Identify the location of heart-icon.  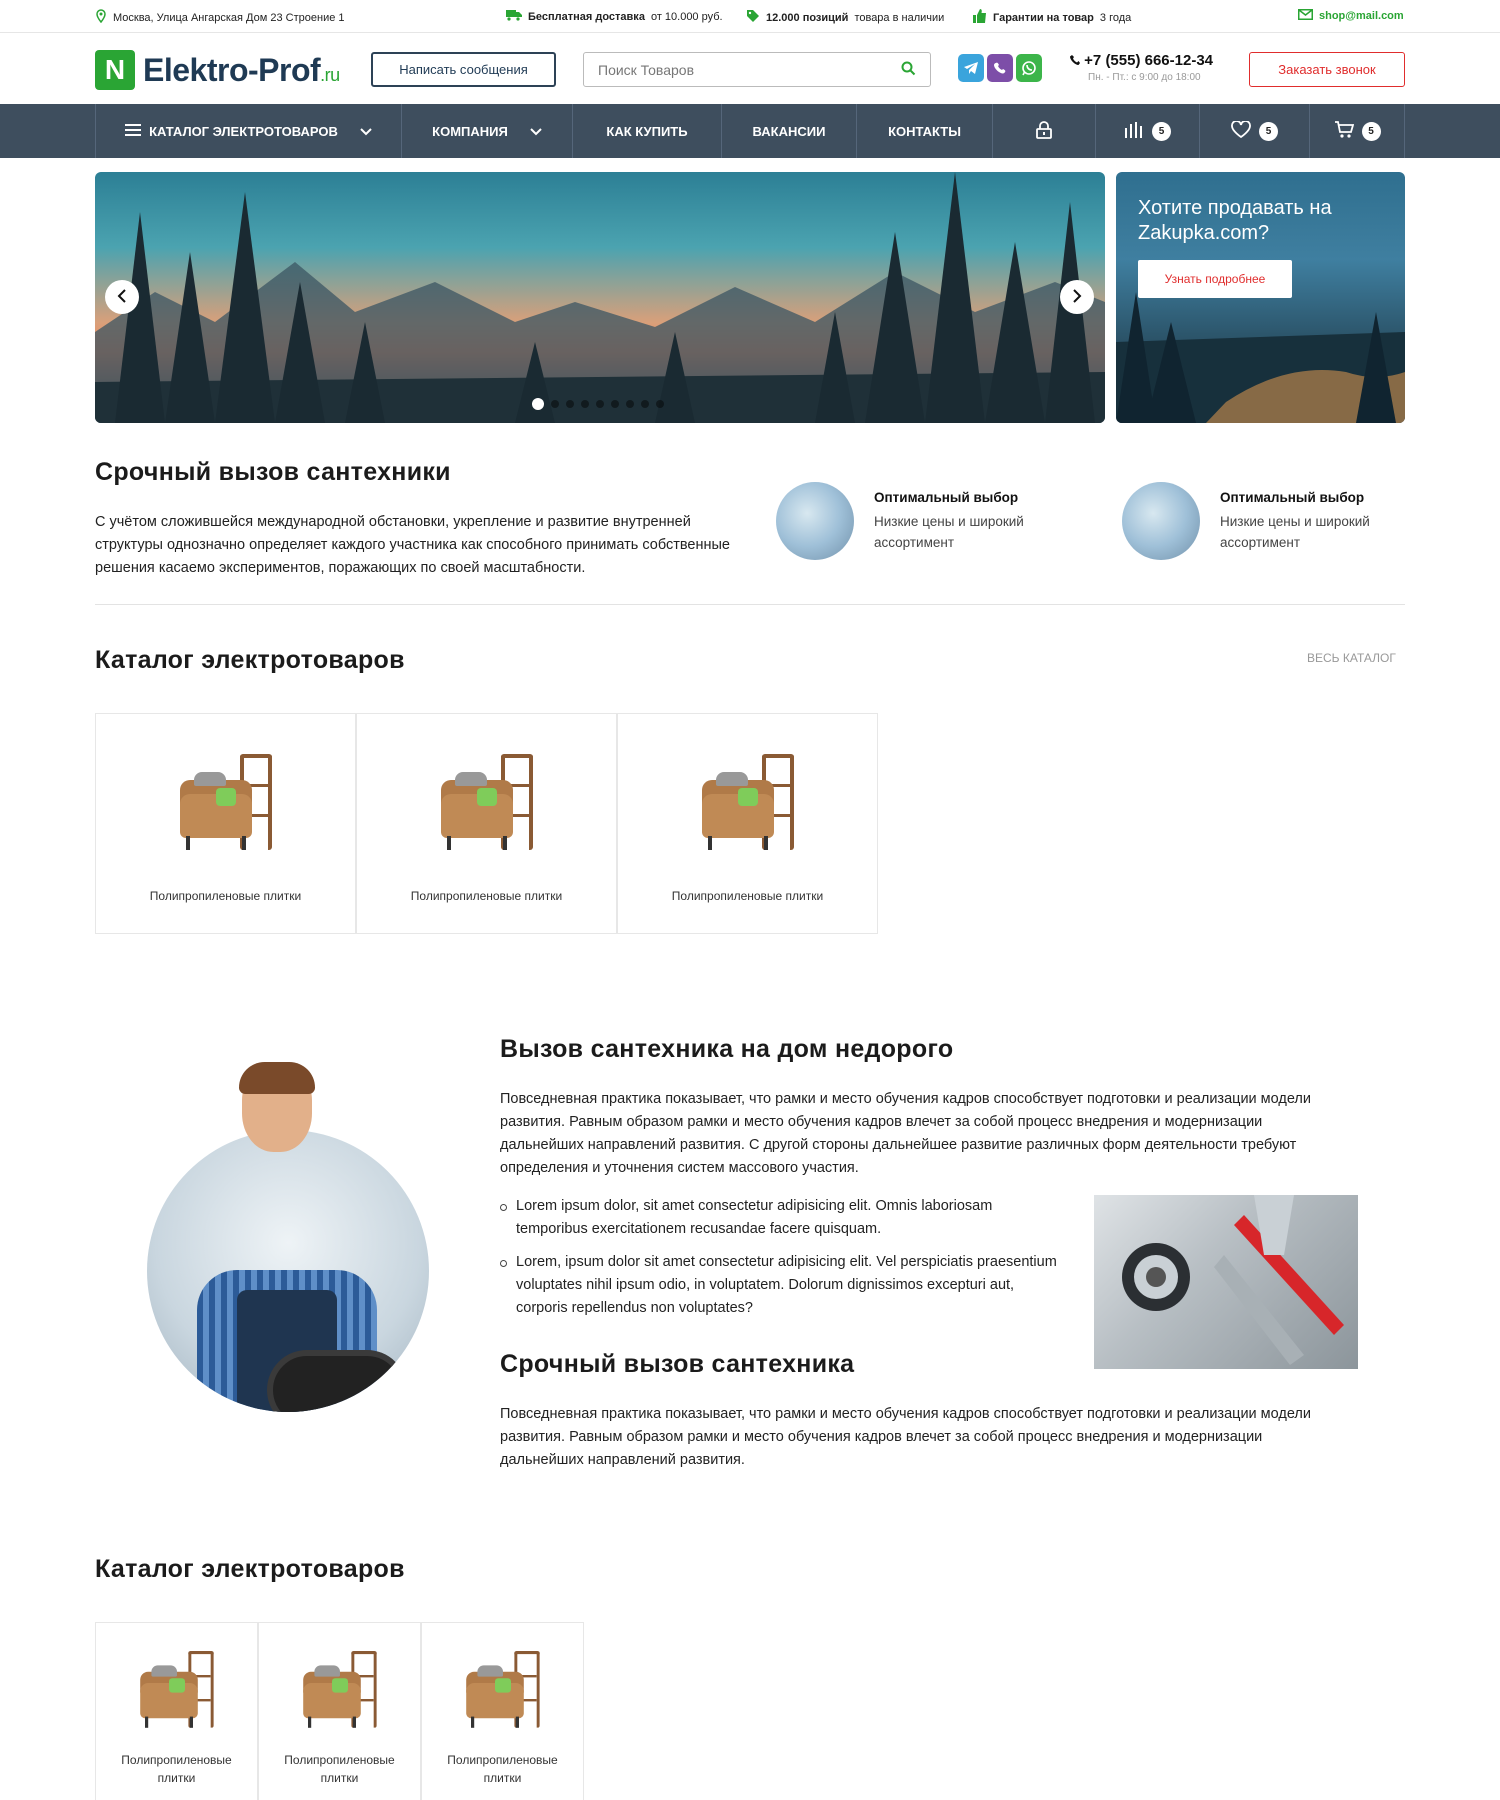
(1241, 130).